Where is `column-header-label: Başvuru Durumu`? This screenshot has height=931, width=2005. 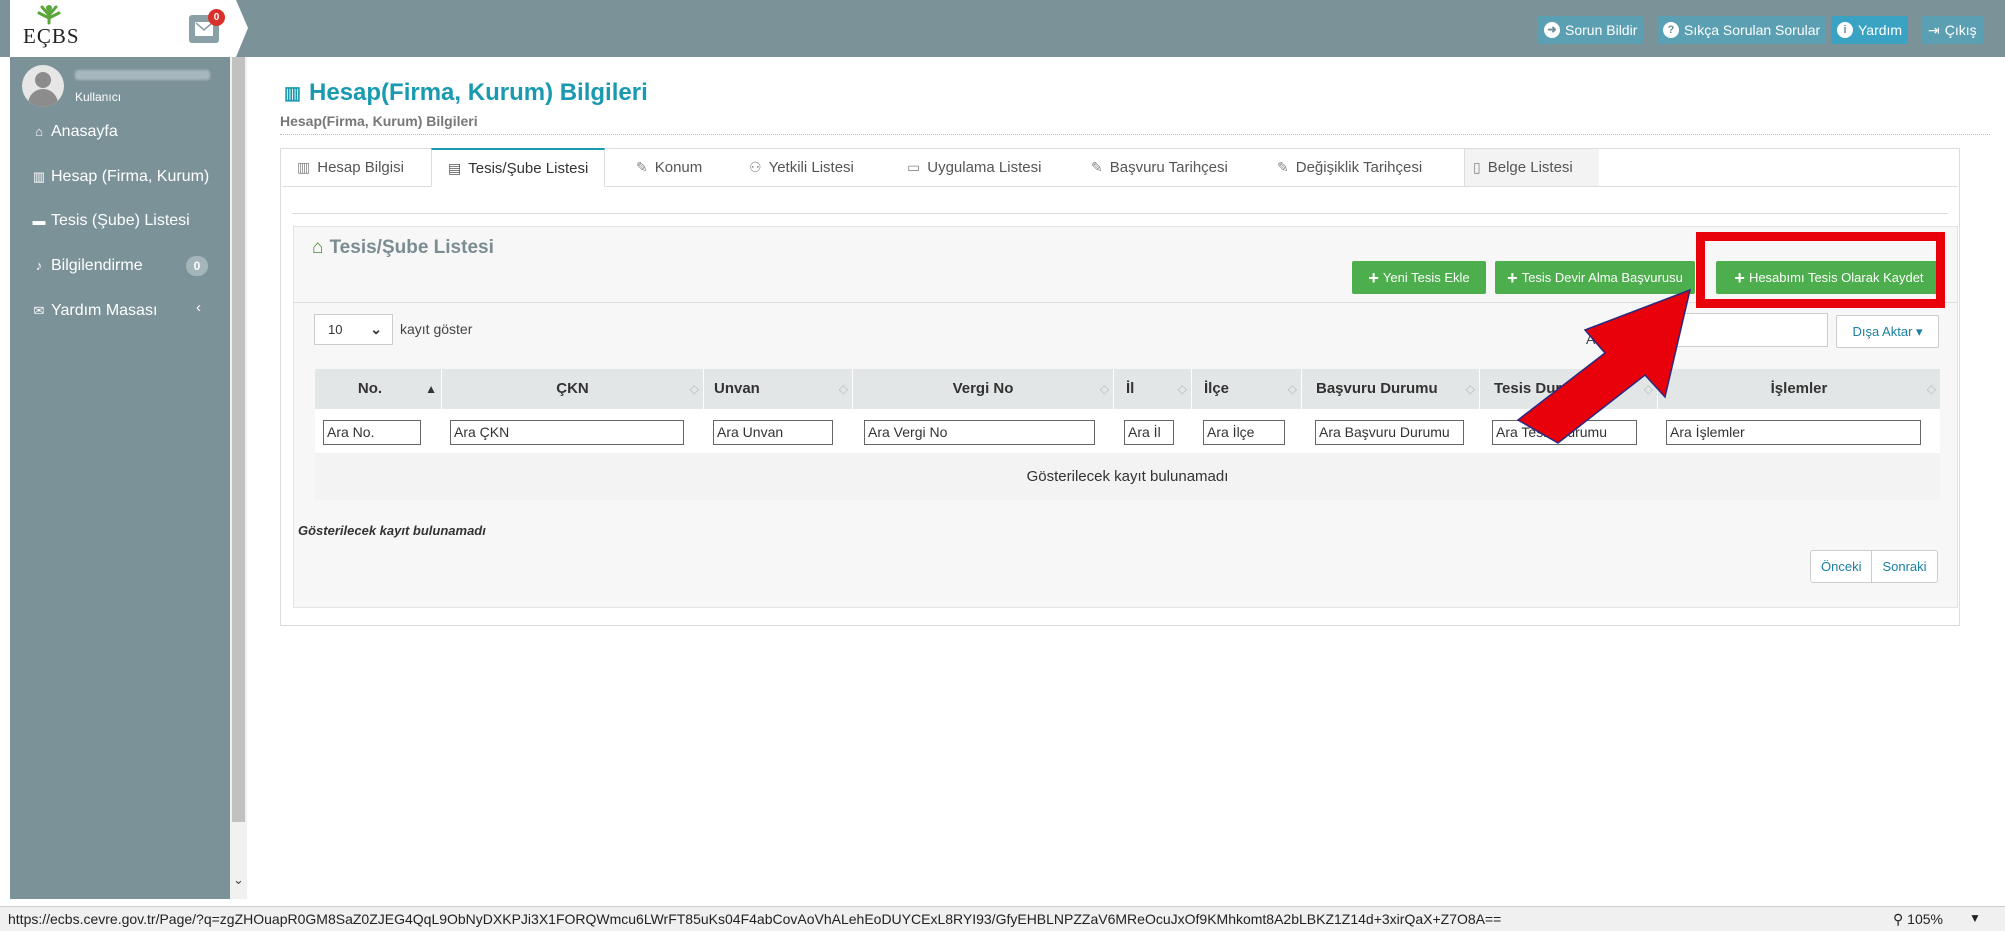 column-header-label: Başvuru Durumu is located at coordinates (1377, 388).